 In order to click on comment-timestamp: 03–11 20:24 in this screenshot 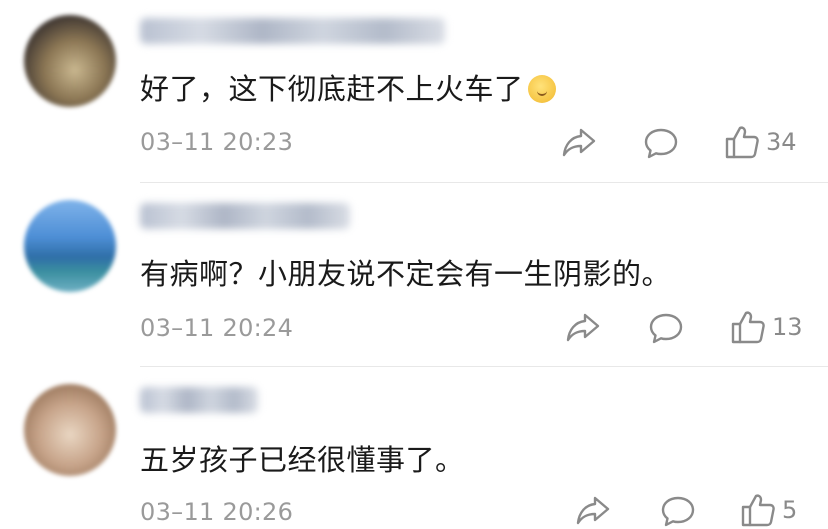, I will do `click(217, 328)`.